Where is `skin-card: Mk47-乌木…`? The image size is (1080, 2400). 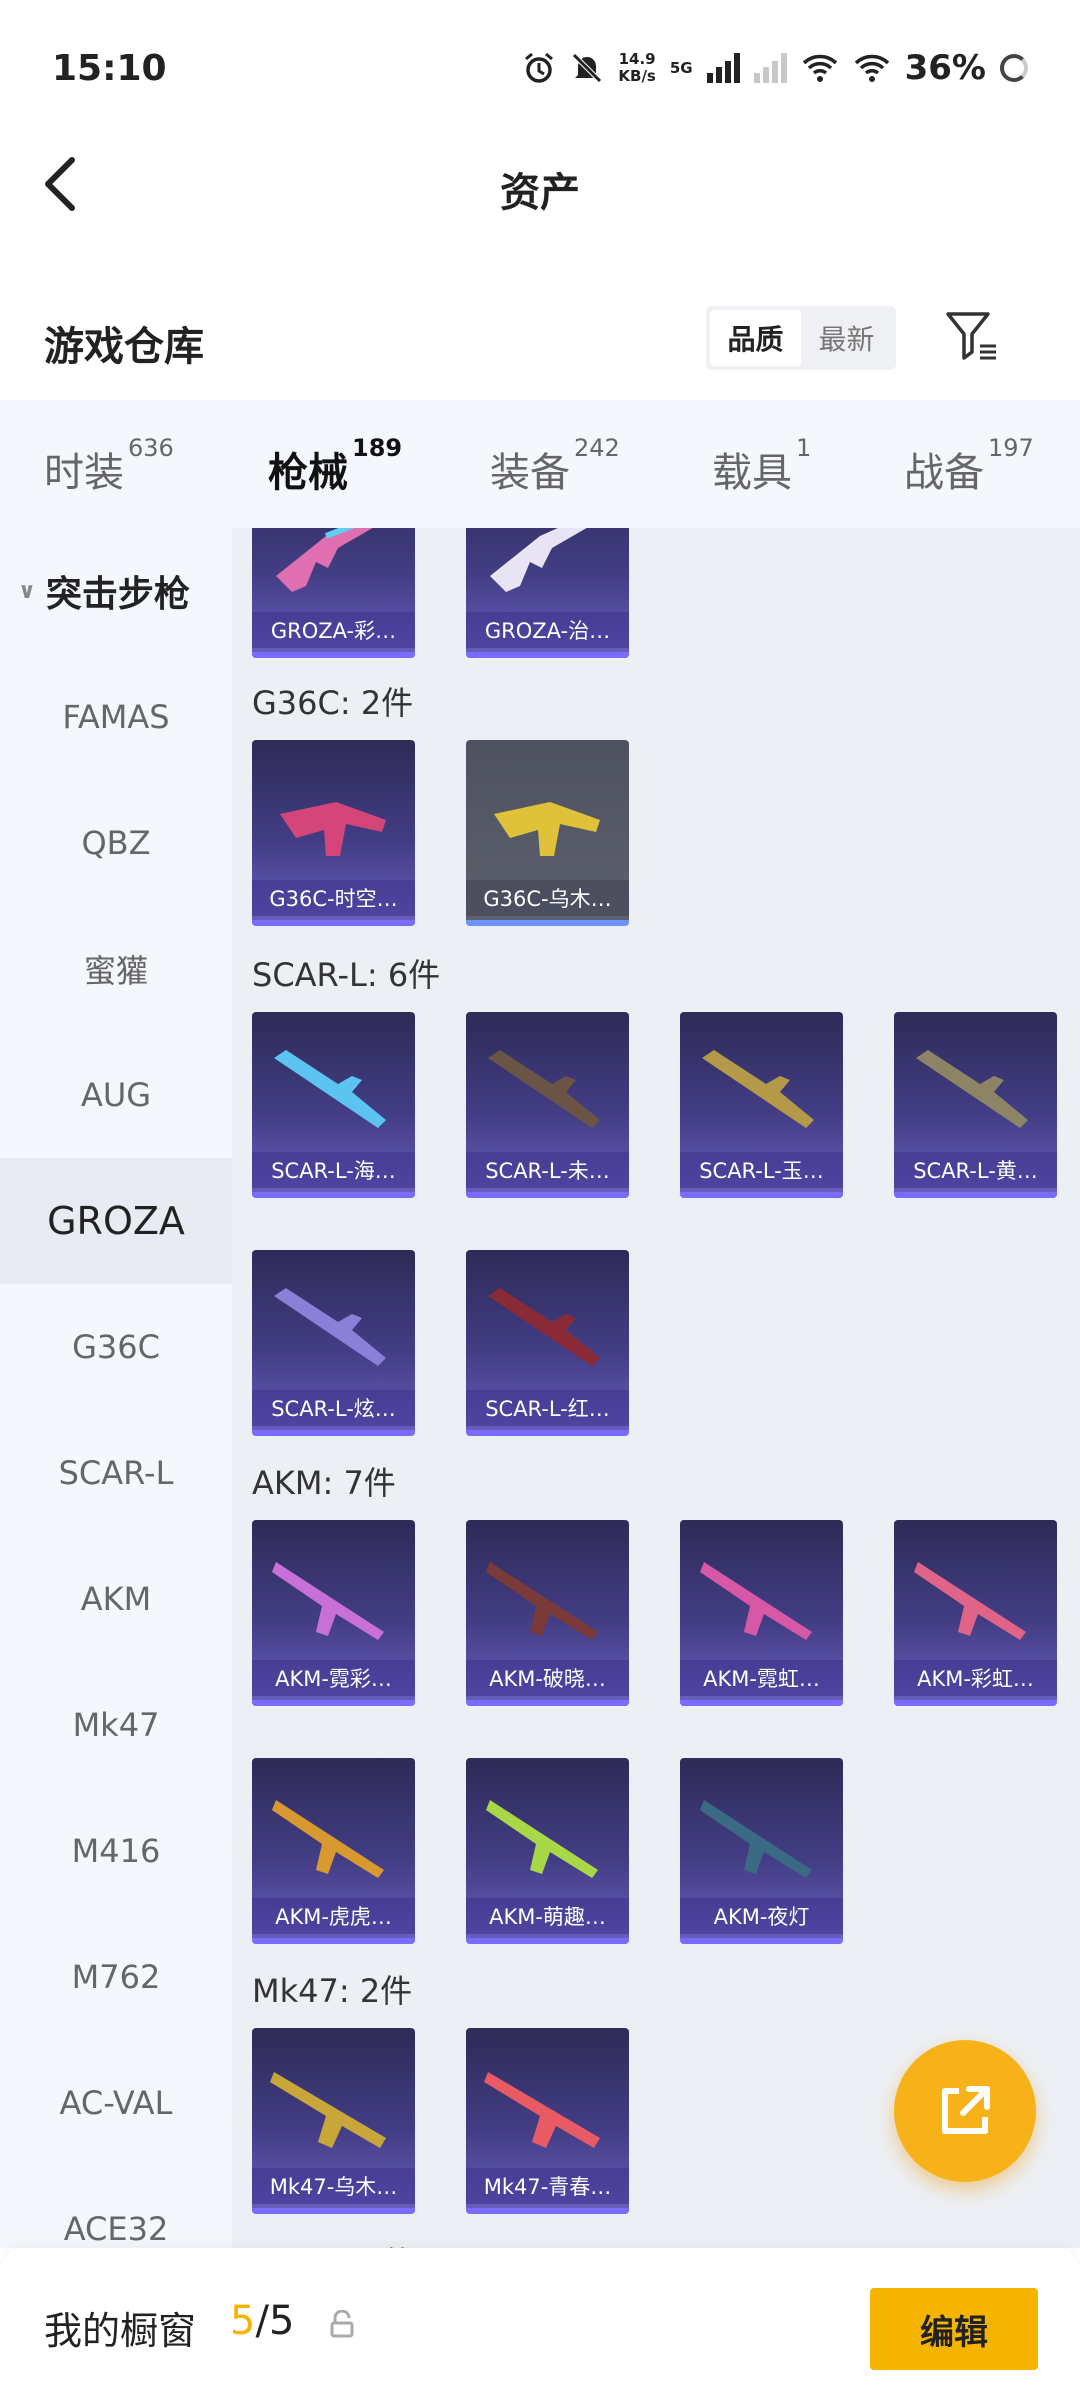
skin-card: Mk47-乌木… is located at coordinates (333, 2121).